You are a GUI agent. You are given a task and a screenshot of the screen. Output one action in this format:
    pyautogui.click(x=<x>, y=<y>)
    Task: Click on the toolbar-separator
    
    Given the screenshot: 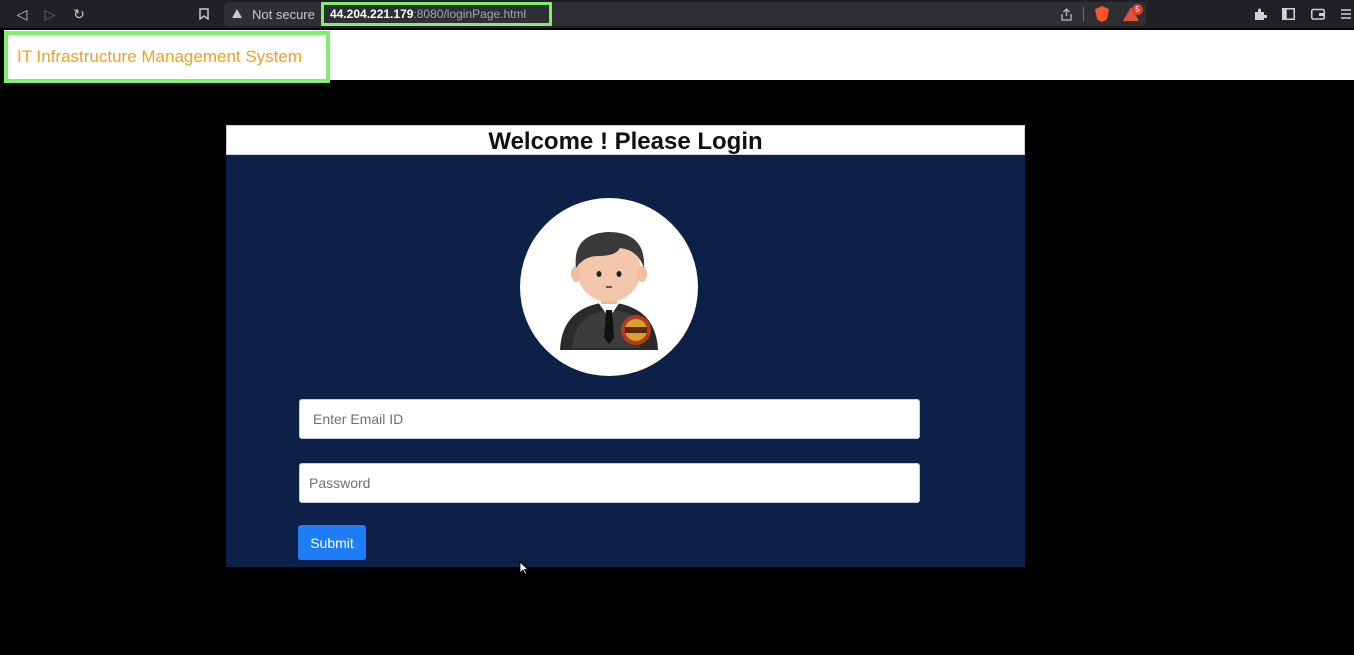 What is the action you would take?
    pyautogui.click(x=1083, y=14)
    